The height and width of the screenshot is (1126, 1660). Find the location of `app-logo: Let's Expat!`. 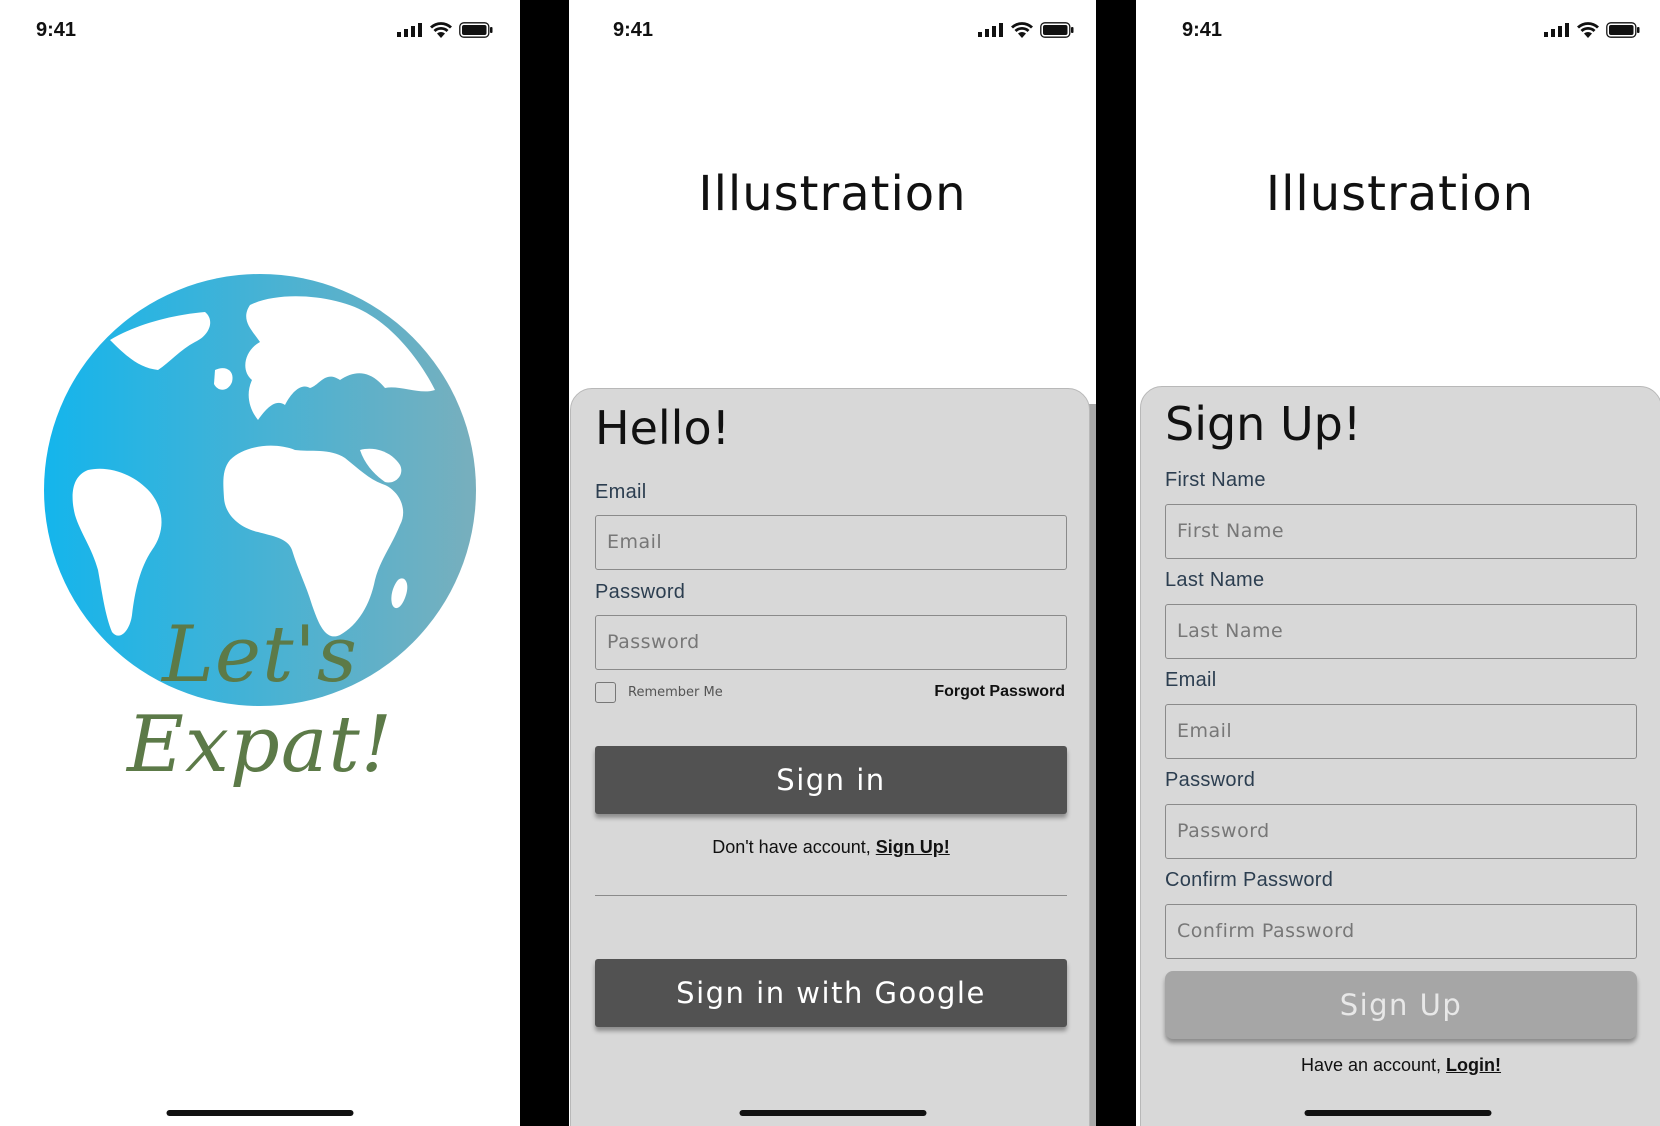

app-logo: Let's Expat! is located at coordinates (260, 530).